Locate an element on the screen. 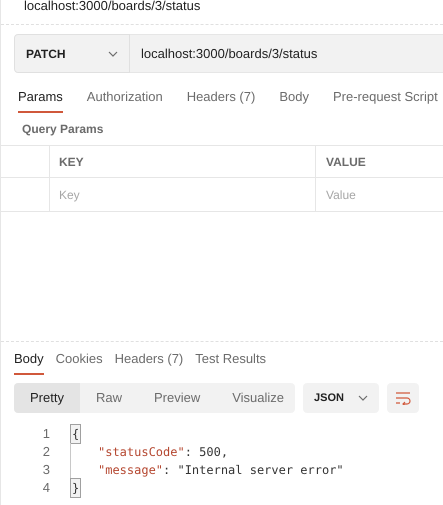 The image size is (443, 505). view-mode-tab: Pretty is located at coordinates (47, 398).